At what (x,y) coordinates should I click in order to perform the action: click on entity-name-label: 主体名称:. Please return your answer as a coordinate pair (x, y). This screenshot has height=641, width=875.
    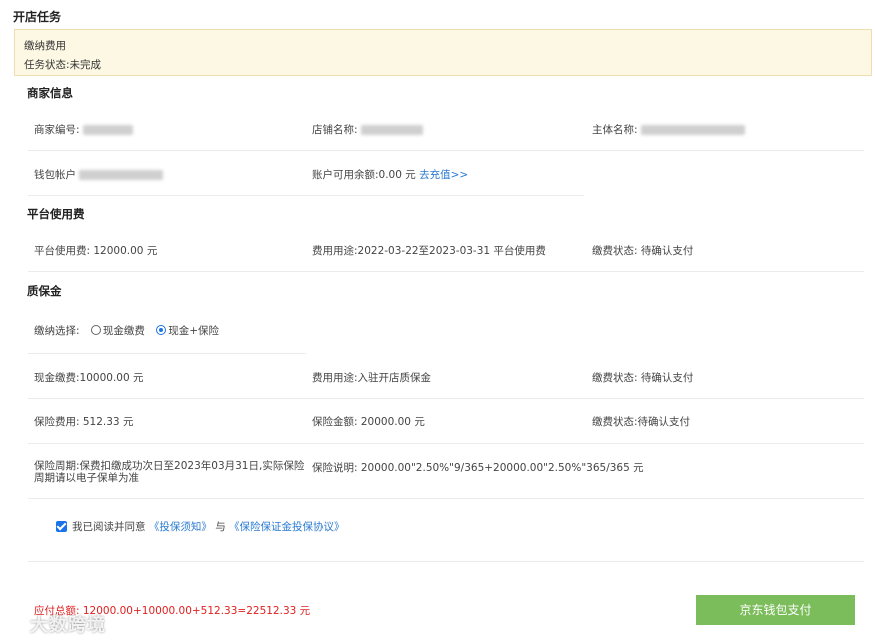
    Looking at the image, I should click on (615, 130).